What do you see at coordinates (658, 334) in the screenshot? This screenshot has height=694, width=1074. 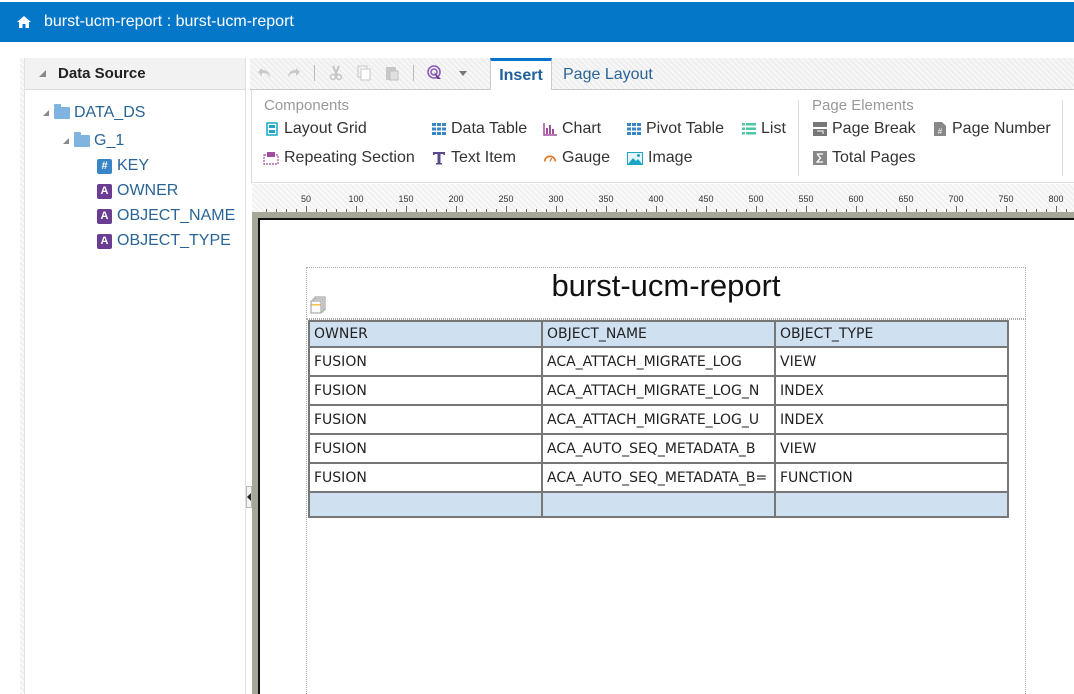 I see `column-header-object-name: OBJECT_NAME` at bounding box center [658, 334].